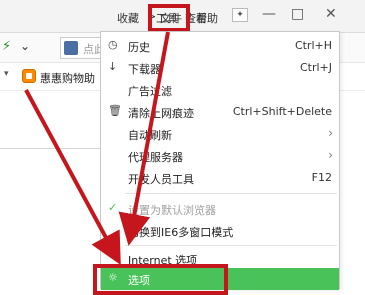 Image resolution: width=365 pixels, height=295 pixels. What do you see at coordinates (144, 69) in the screenshot?
I see `menu-item-label: 下载器` at bounding box center [144, 69].